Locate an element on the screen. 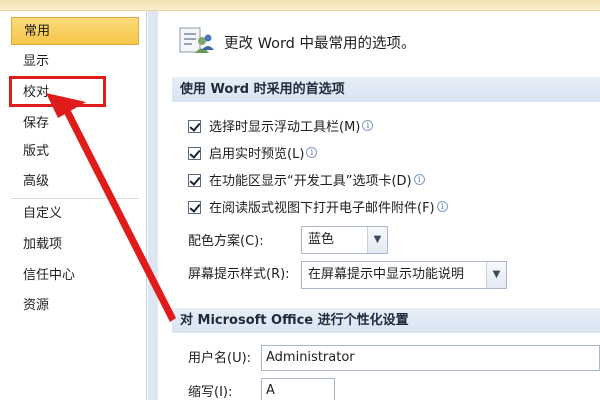 The height and width of the screenshot is (400, 600). screentip-style-label: 屏幕提示样式(R): is located at coordinates (239, 274).